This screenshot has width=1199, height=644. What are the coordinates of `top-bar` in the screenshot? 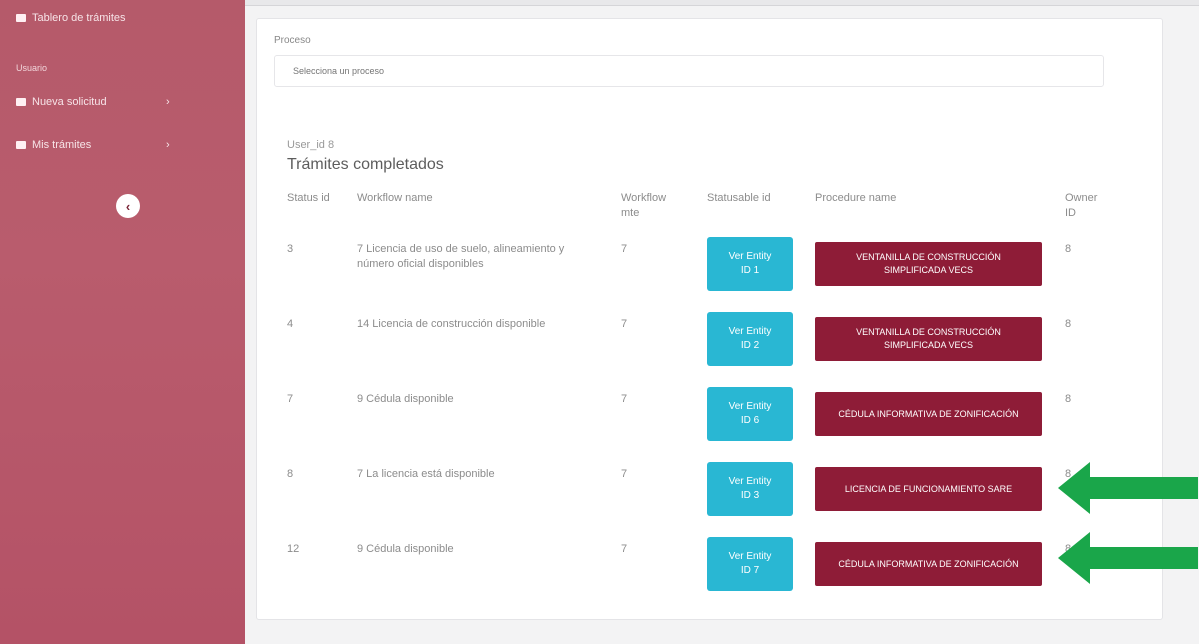 It's located at (722, 3).